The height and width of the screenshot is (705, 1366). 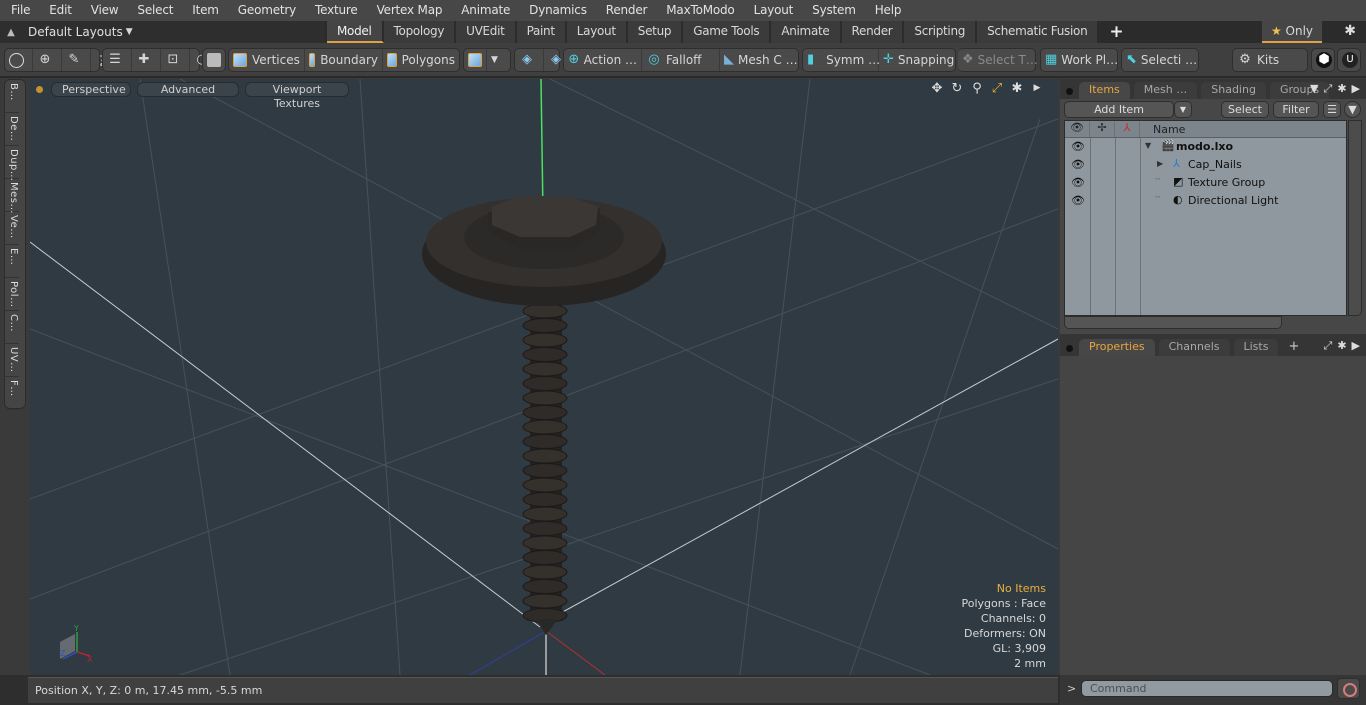 What do you see at coordinates (1348, 688) in the screenshot?
I see `record-command-button` at bounding box center [1348, 688].